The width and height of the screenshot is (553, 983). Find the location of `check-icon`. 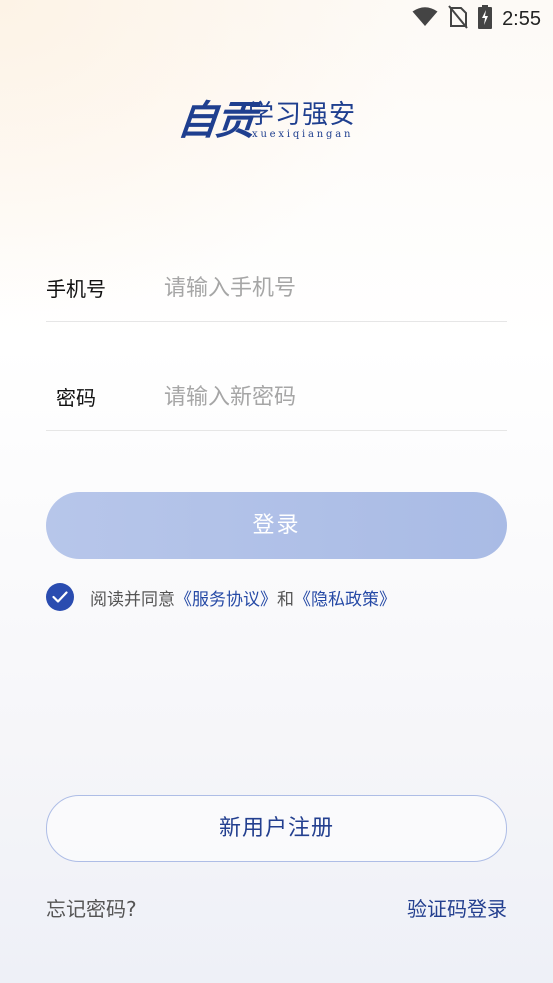

check-icon is located at coordinates (60, 597).